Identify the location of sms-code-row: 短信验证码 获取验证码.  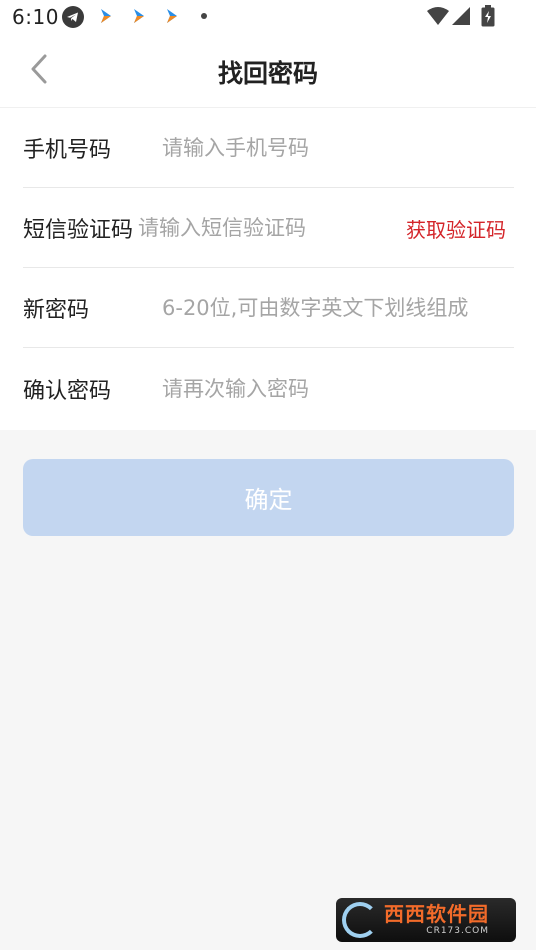
(268, 228).